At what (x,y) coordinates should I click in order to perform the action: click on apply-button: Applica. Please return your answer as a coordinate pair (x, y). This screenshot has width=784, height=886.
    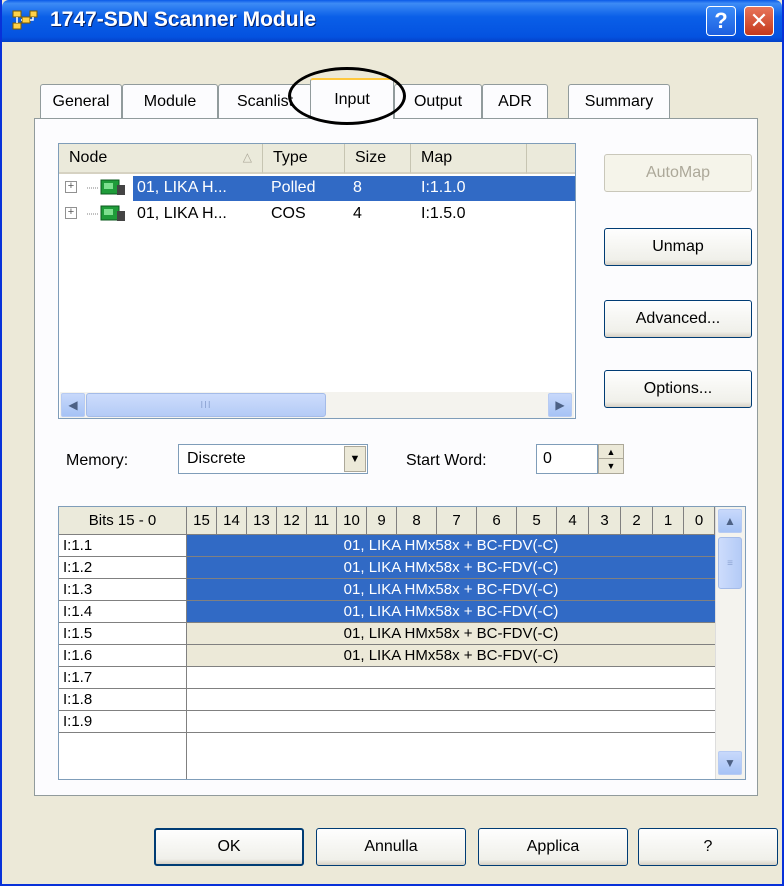
    Looking at the image, I should click on (553, 847).